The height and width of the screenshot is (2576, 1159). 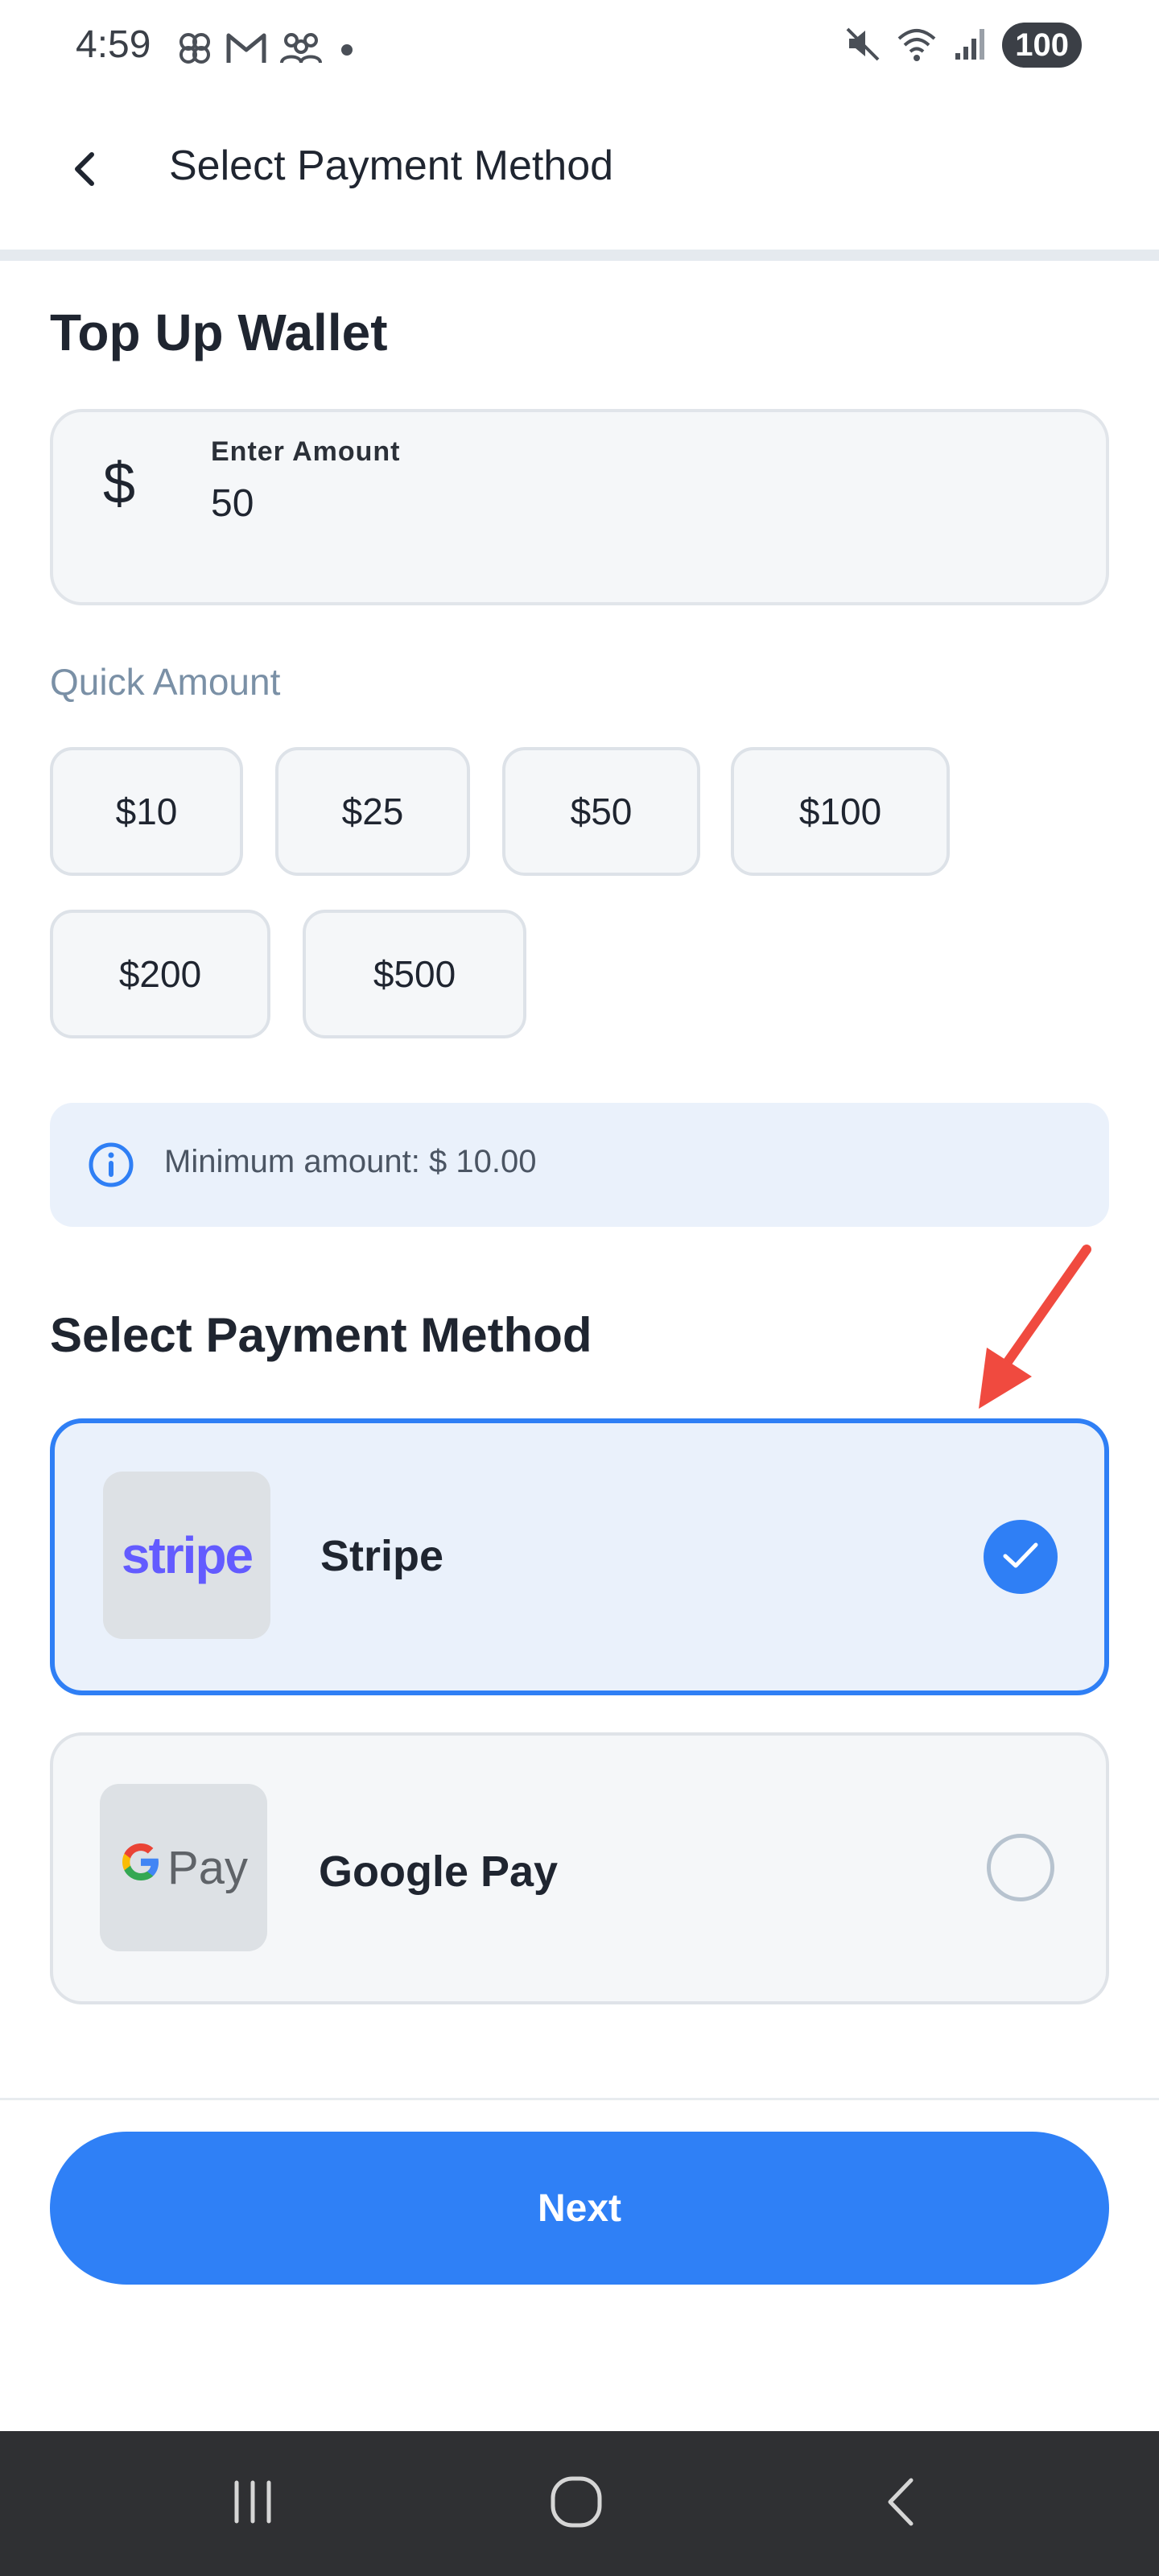 I want to click on home-button, so click(x=576, y=2503).